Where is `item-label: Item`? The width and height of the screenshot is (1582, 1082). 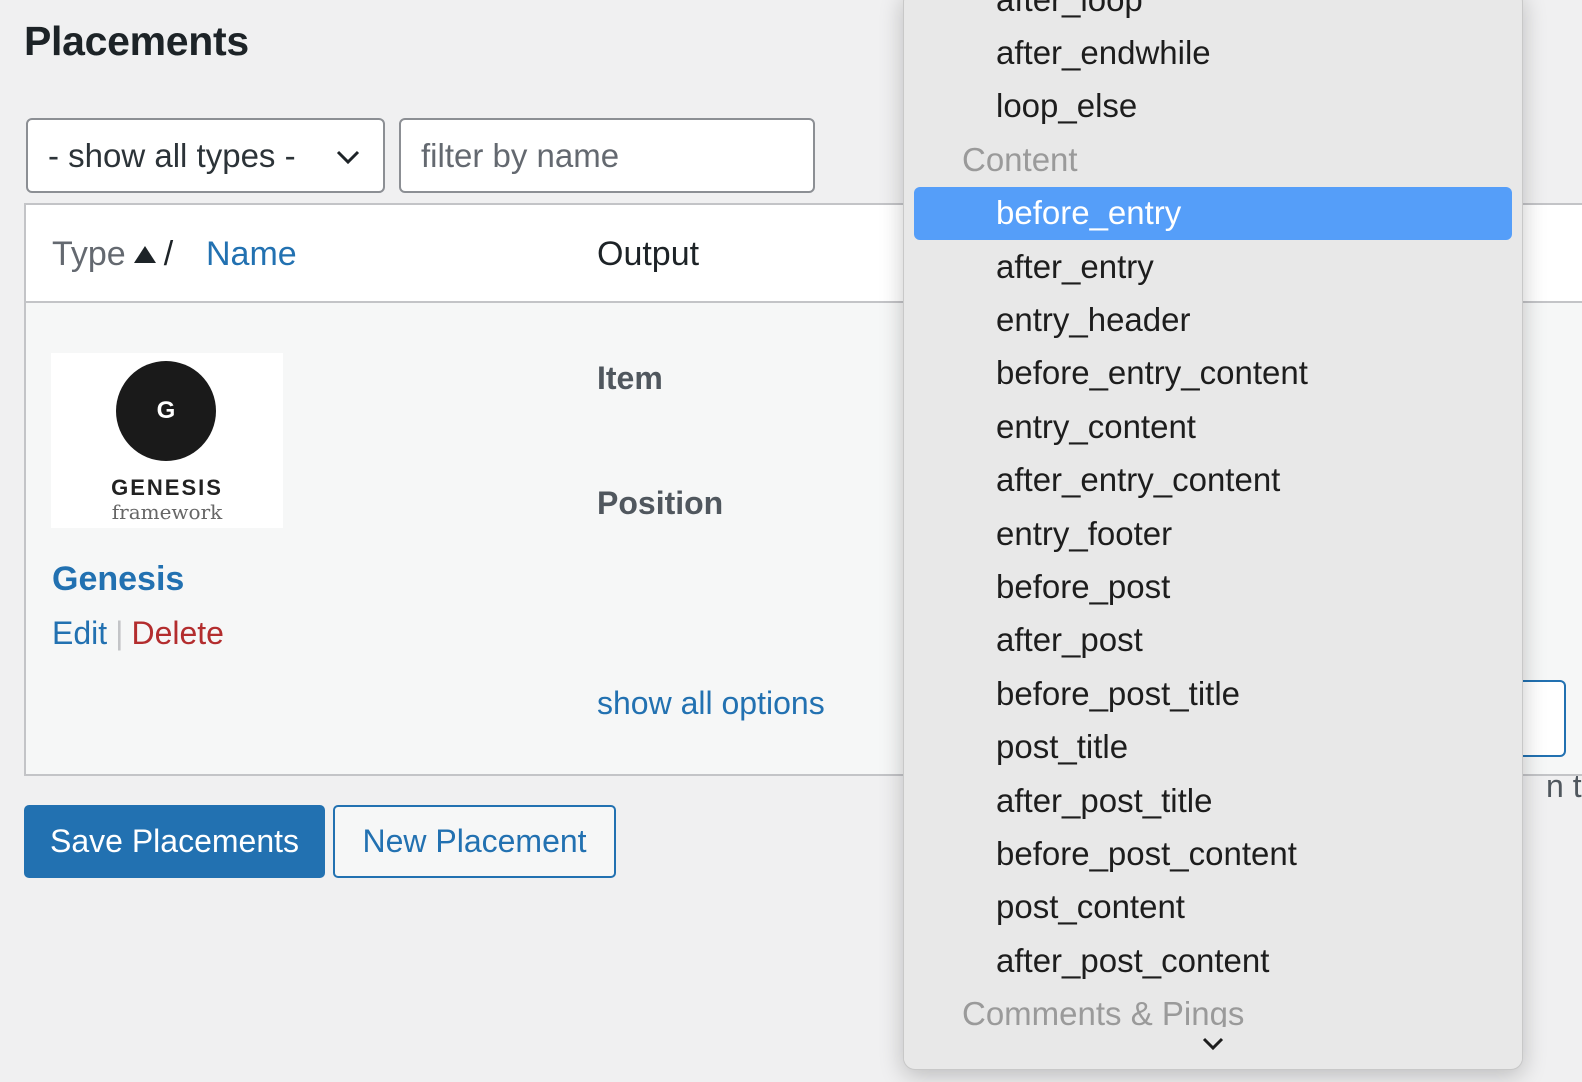
item-label: Item is located at coordinates (630, 378).